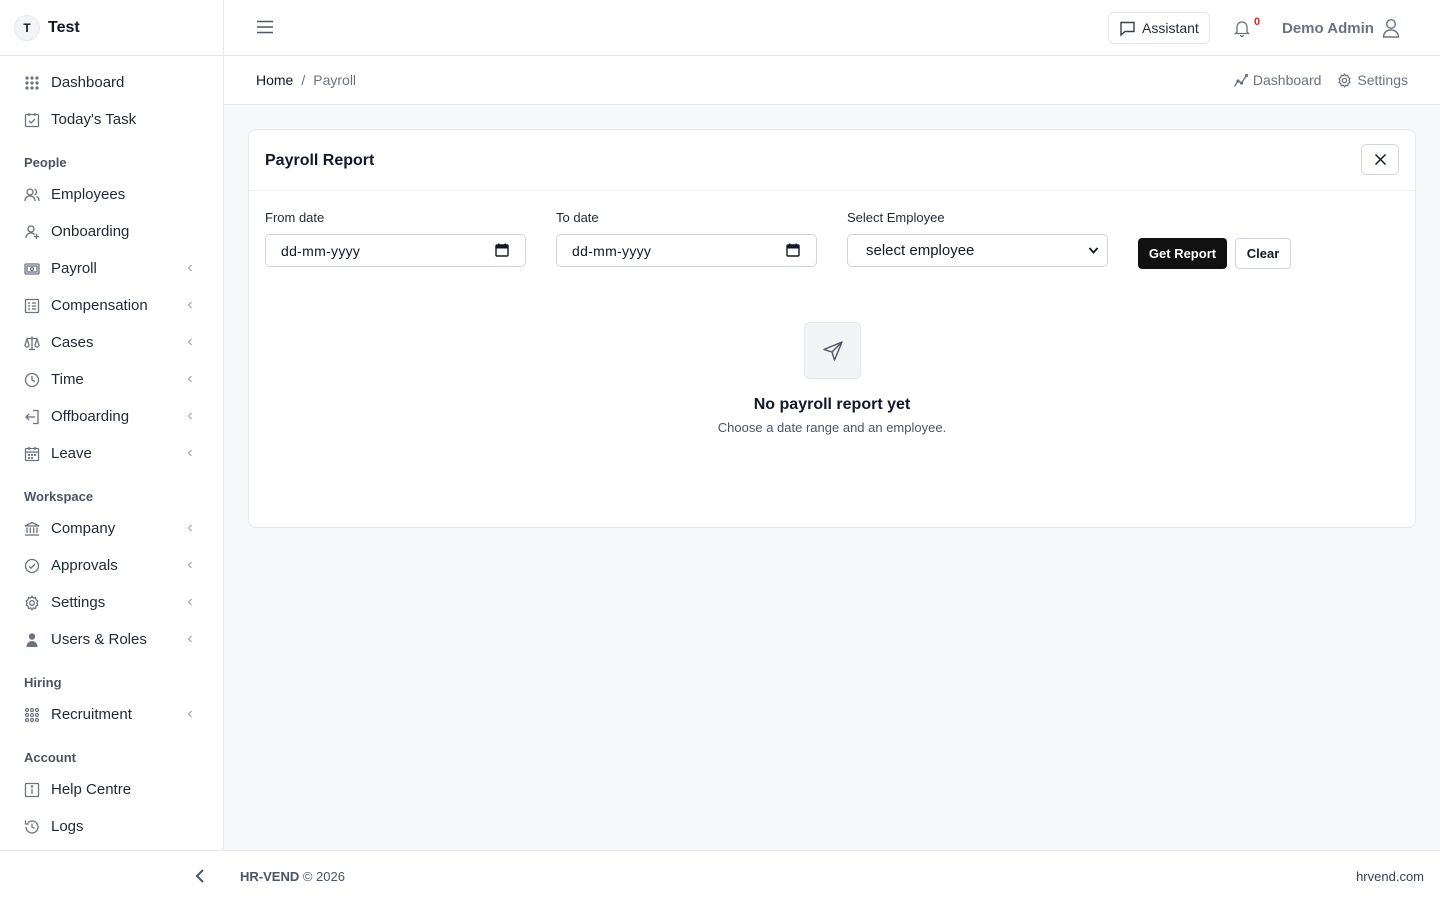 This screenshot has height=900, width=1440. I want to click on sidebar-item-recruitment: Recruitment, so click(111, 714).